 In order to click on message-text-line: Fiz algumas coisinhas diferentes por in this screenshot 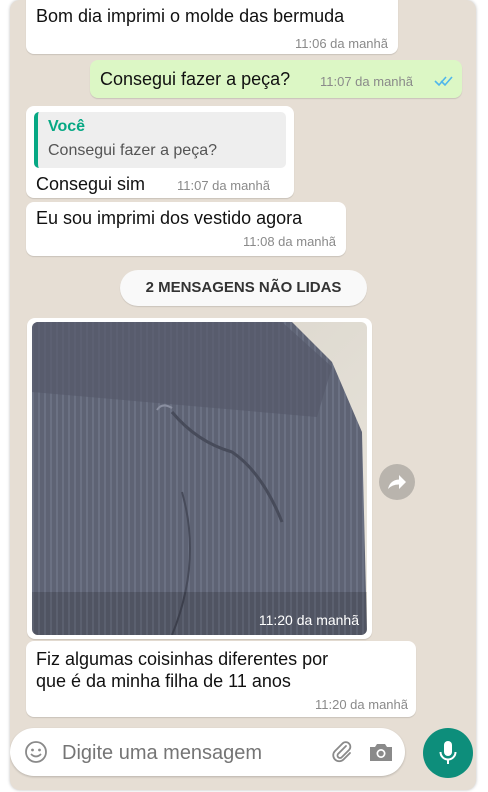, I will do `click(182, 659)`.